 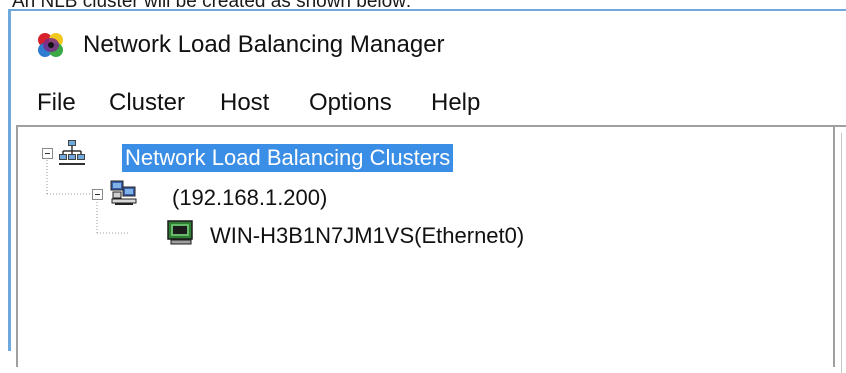 What do you see at coordinates (839, 249) in the screenshot?
I see `details-pane` at bounding box center [839, 249].